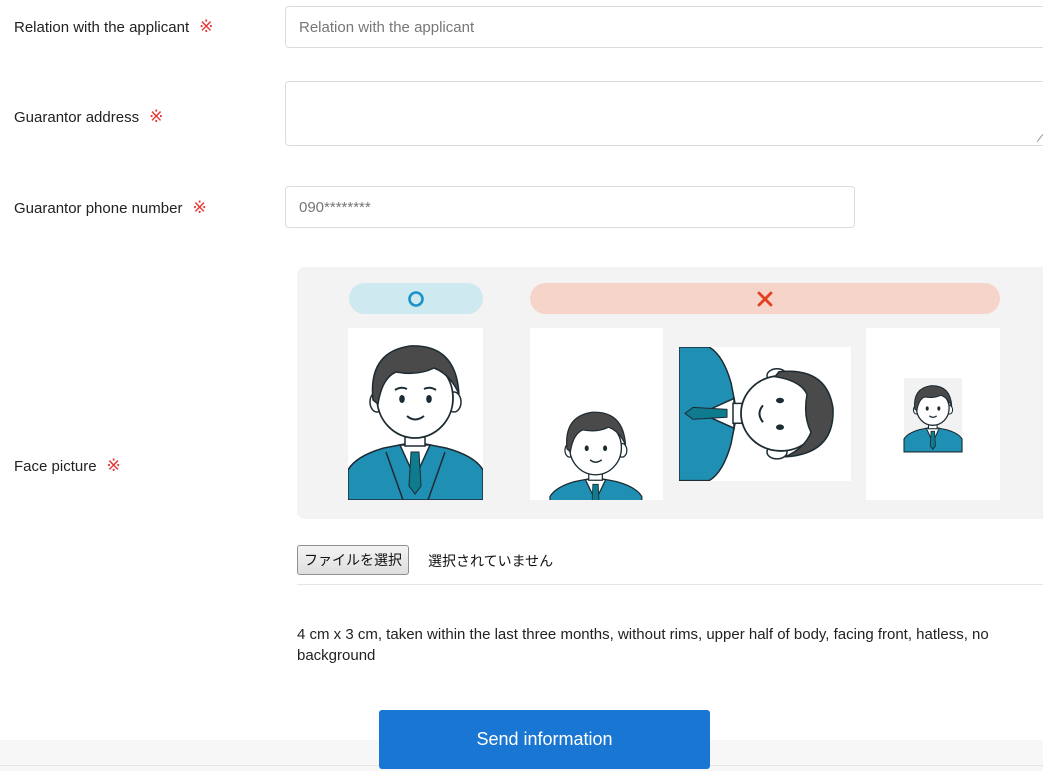 The image size is (1043, 771). I want to click on face-picture-label: Face picture ※, so click(67, 466).